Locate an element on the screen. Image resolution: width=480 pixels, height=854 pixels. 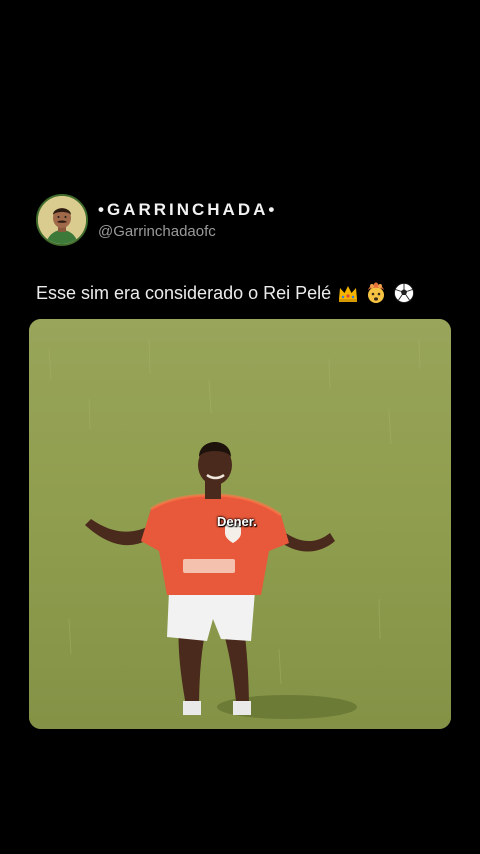
post-text: Esse sim era considerado o Rei Pelé is located at coordinates (225, 293).